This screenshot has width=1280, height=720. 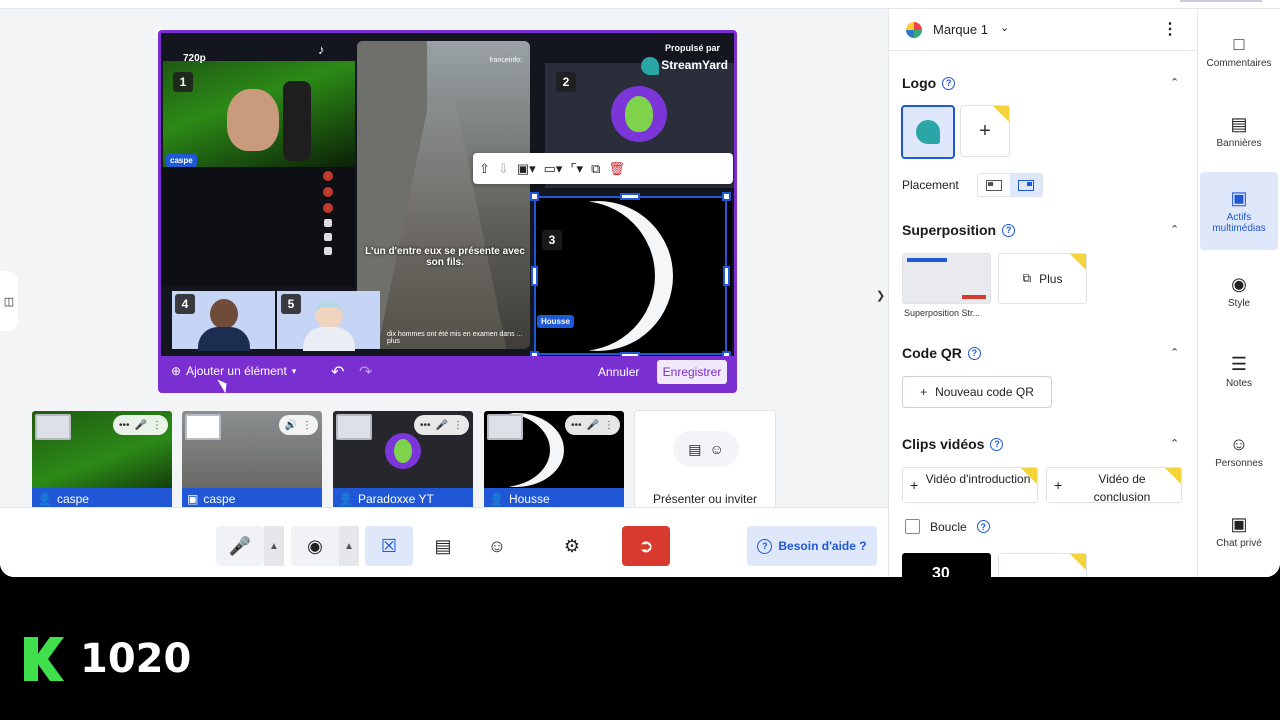 What do you see at coordinates (616, 169) in the screenshot?
I see `delete-icon: 🗑` at bounding box center [616, 169].